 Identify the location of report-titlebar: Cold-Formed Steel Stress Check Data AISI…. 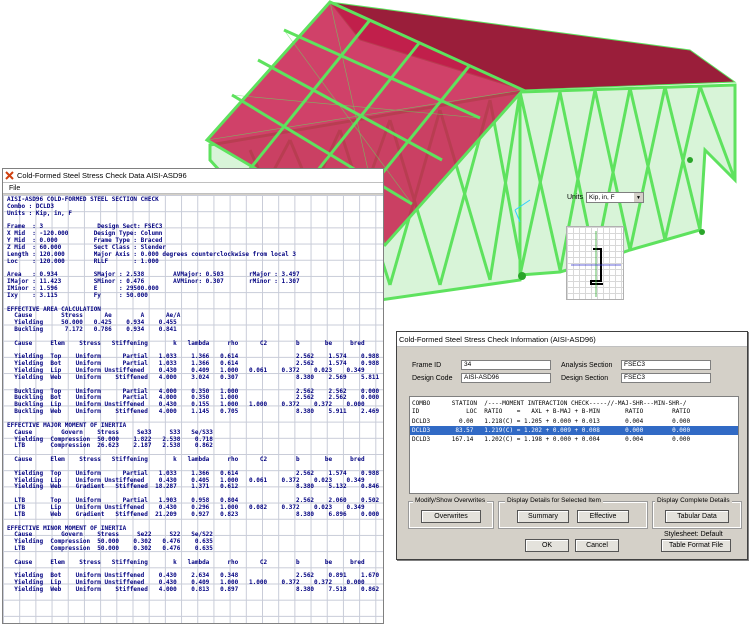
(193, 176).